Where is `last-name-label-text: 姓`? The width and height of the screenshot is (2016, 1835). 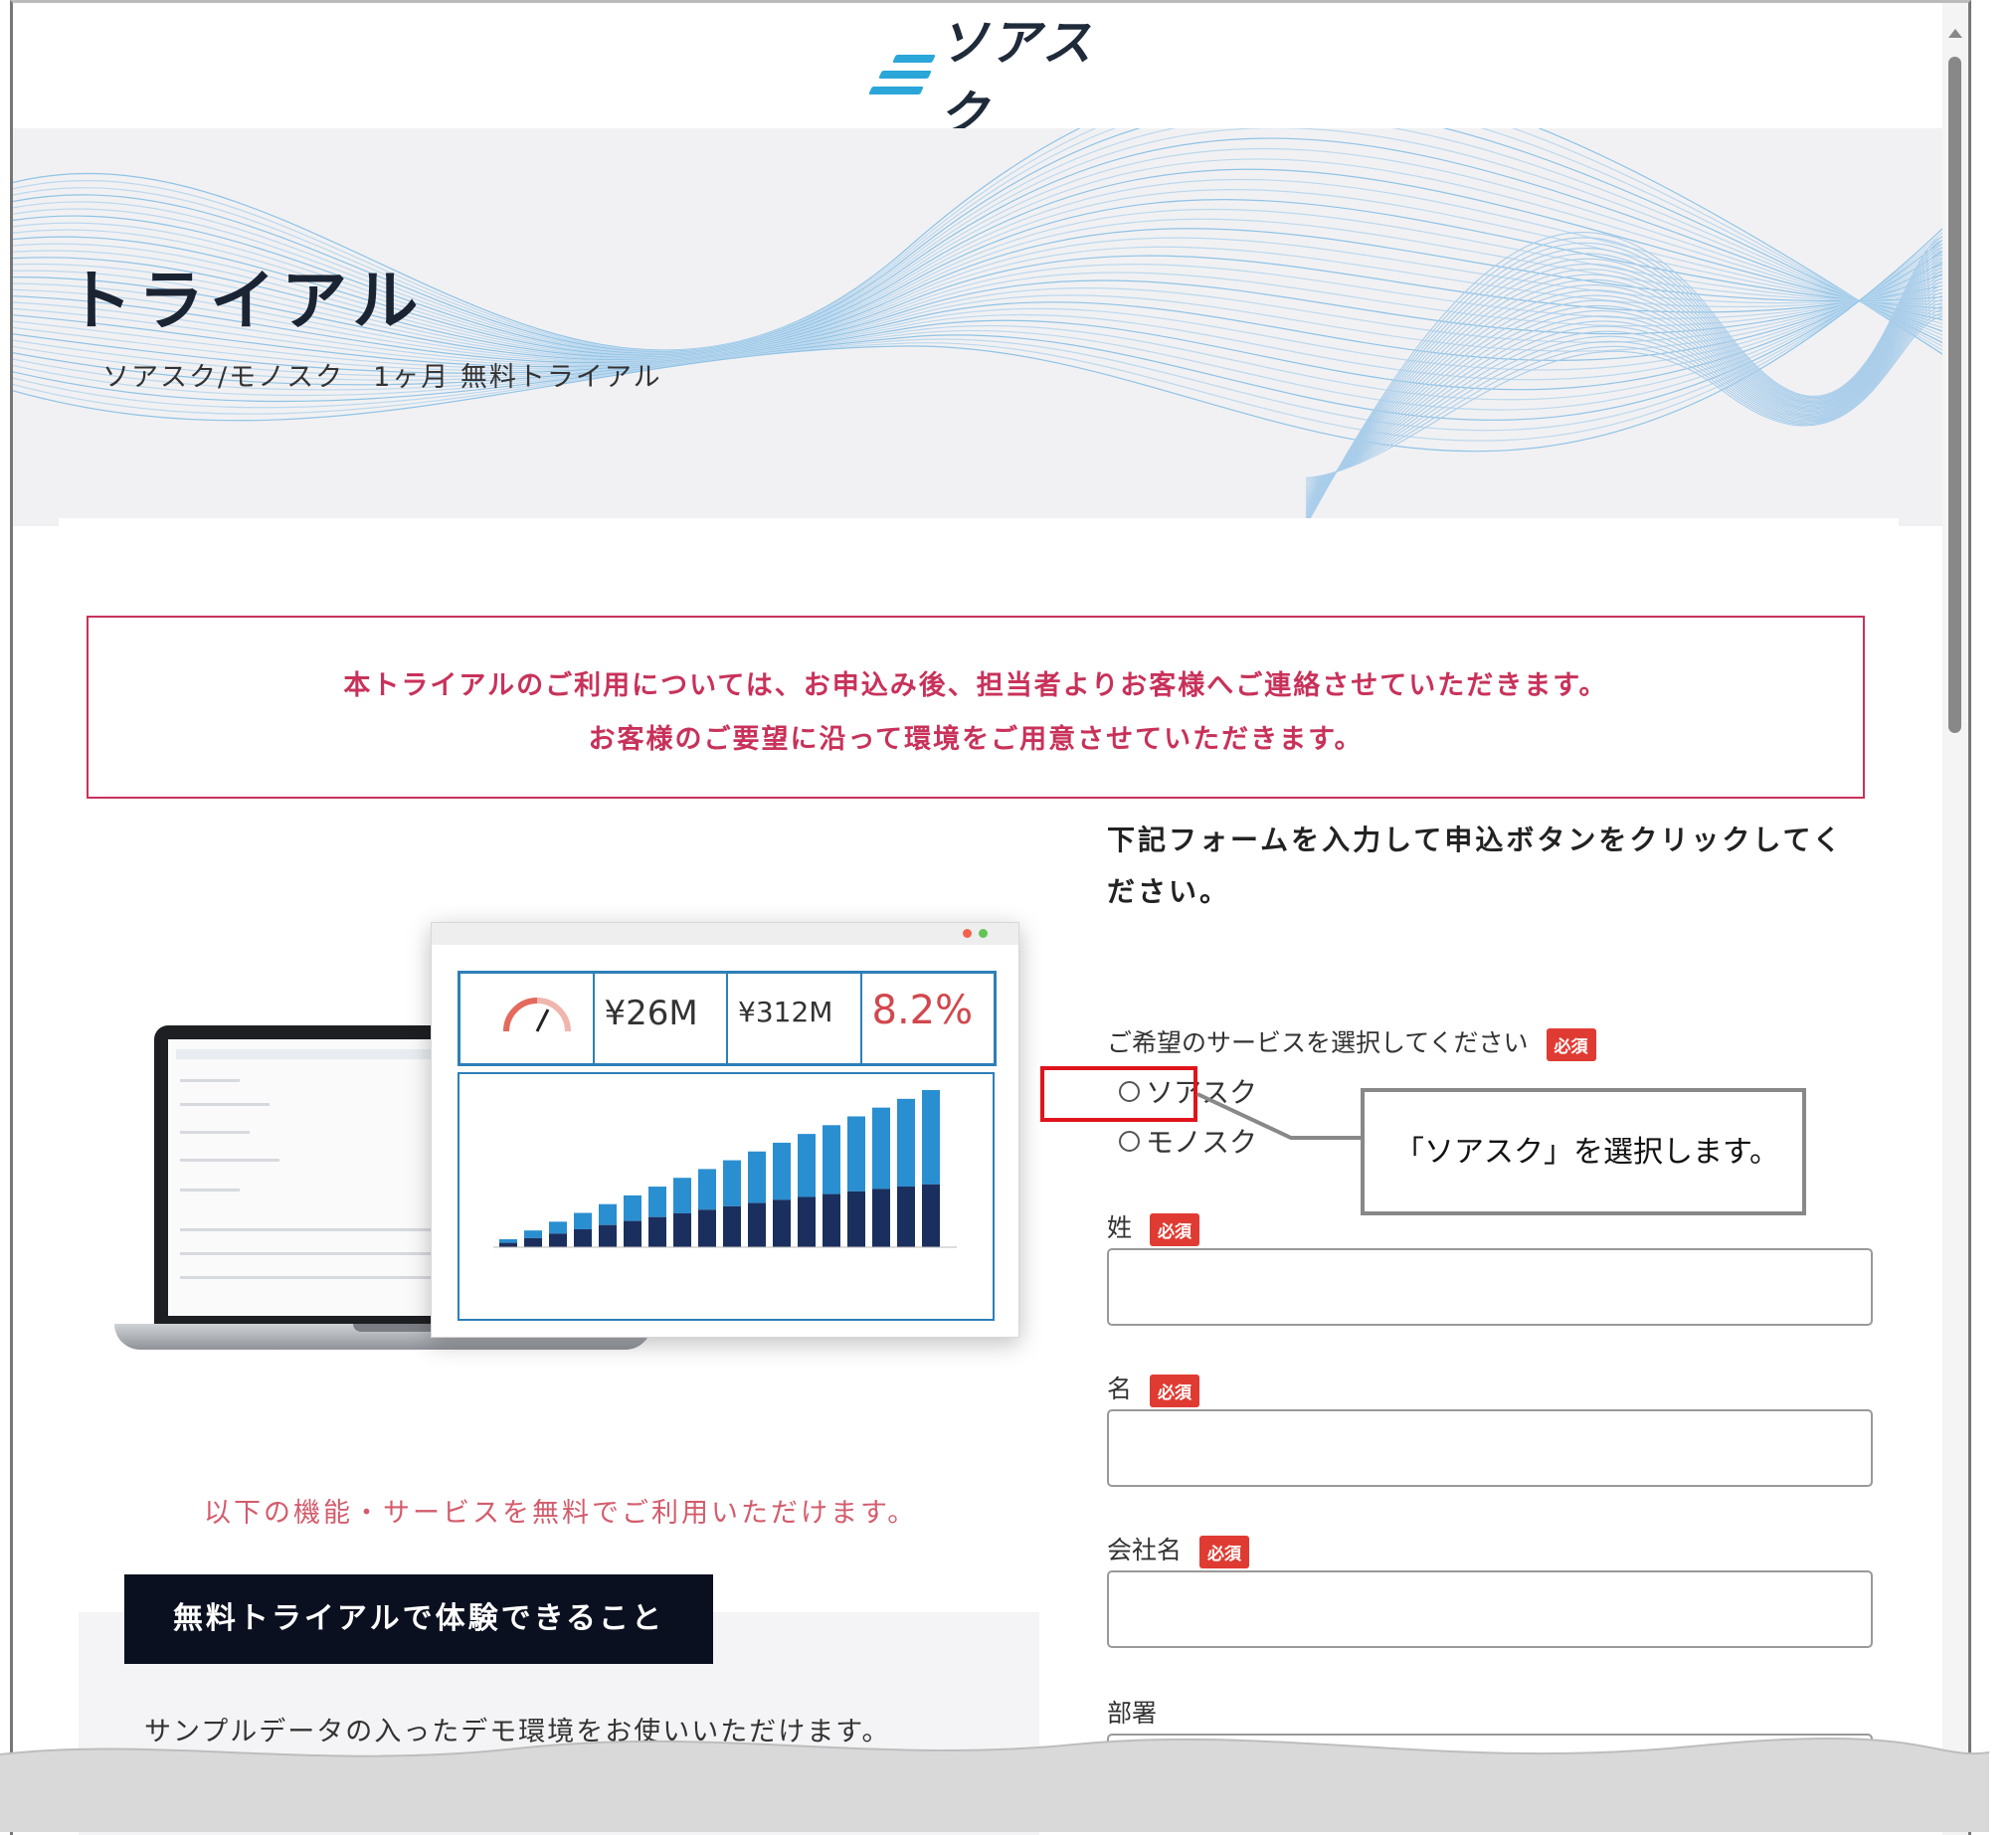
last-name-label-text: 姓 is located at coordinates (1120, 1228).